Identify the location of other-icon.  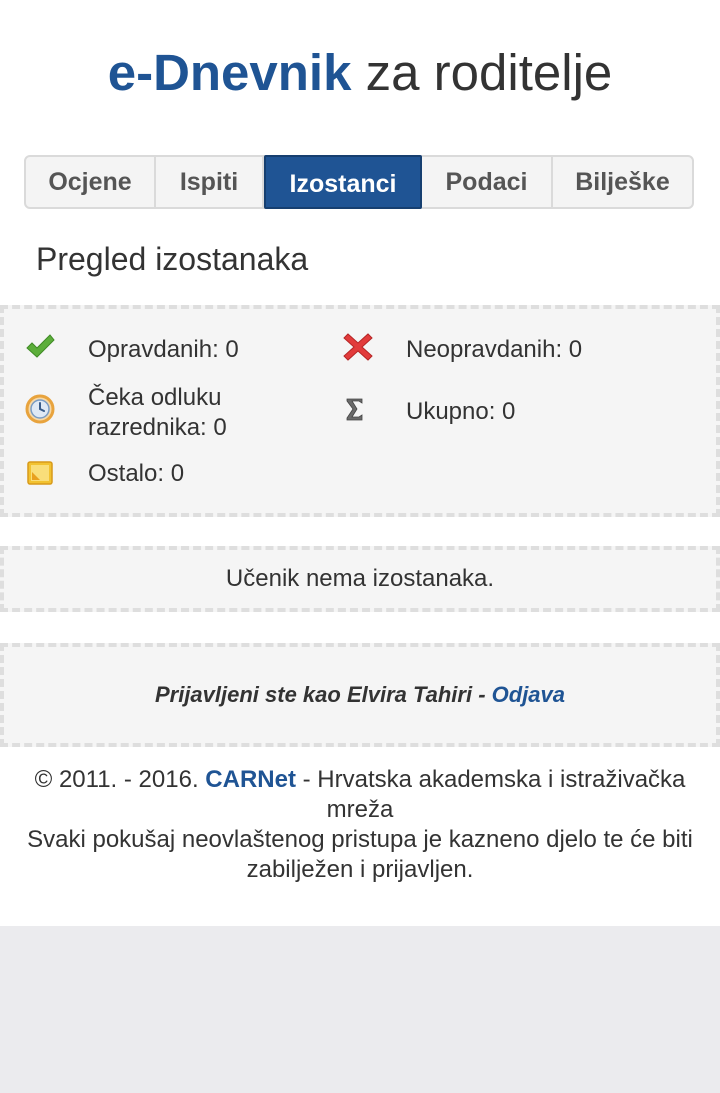
(40, 473).